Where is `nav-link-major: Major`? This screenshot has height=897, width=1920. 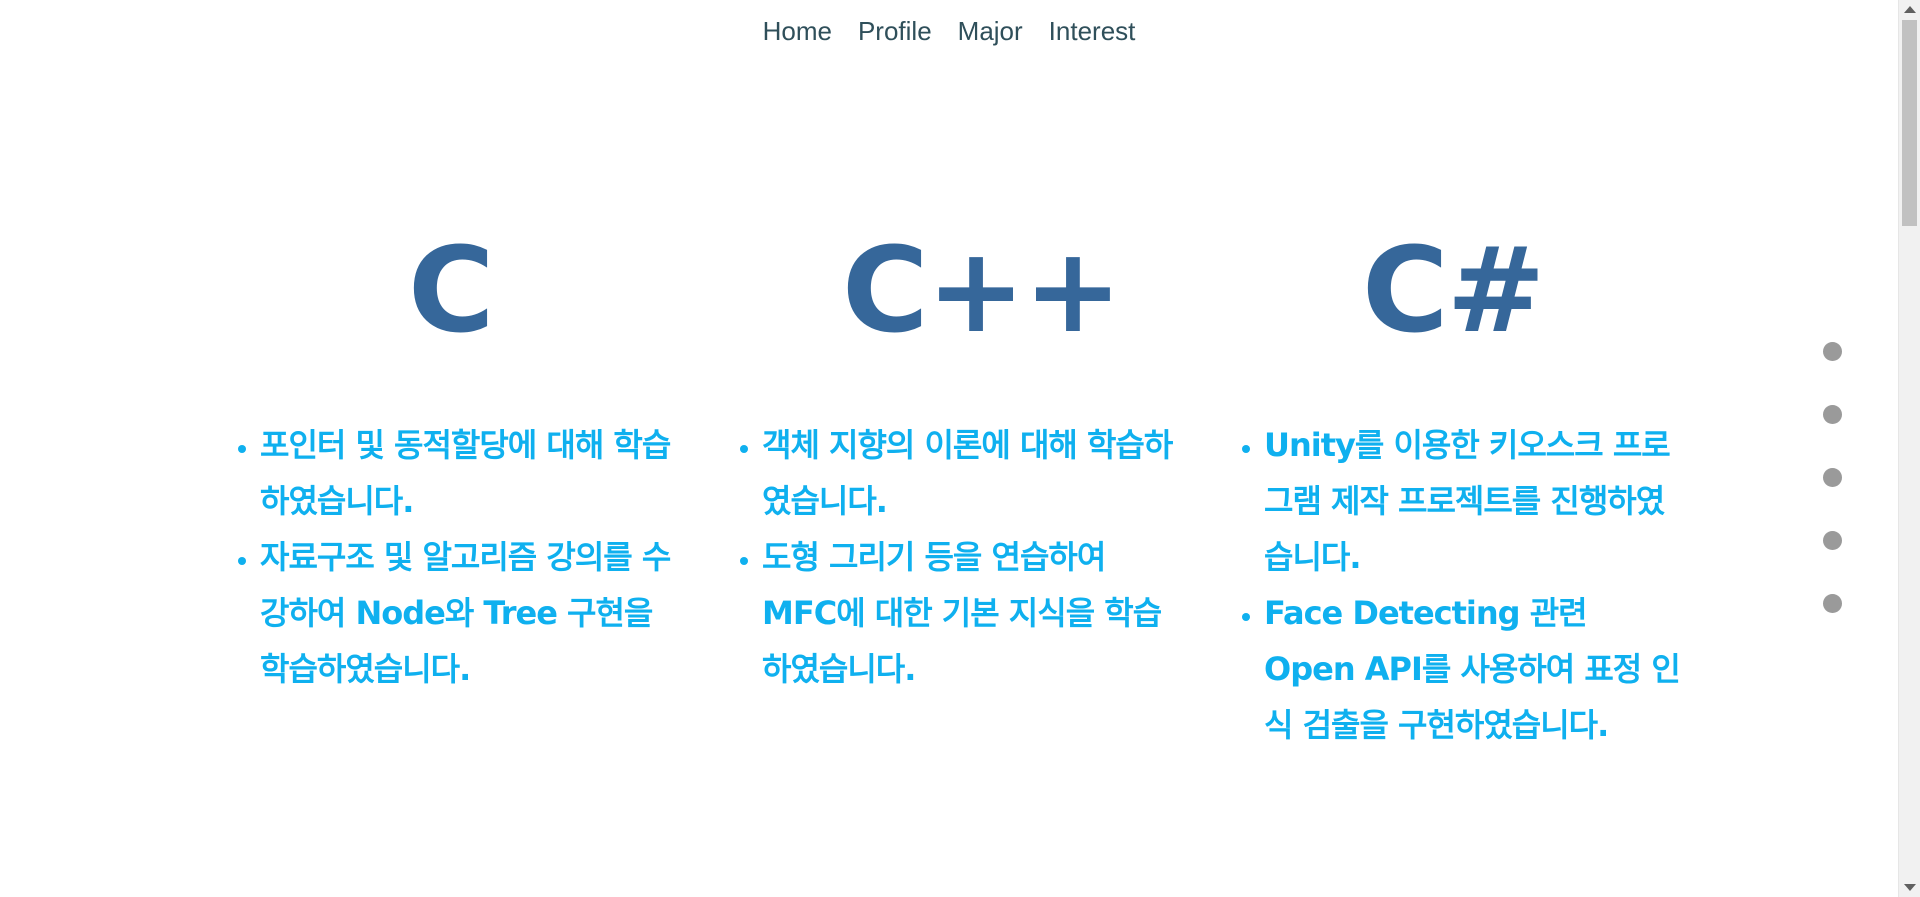 nav-link-major: Major is located at coordinates (990, 31).